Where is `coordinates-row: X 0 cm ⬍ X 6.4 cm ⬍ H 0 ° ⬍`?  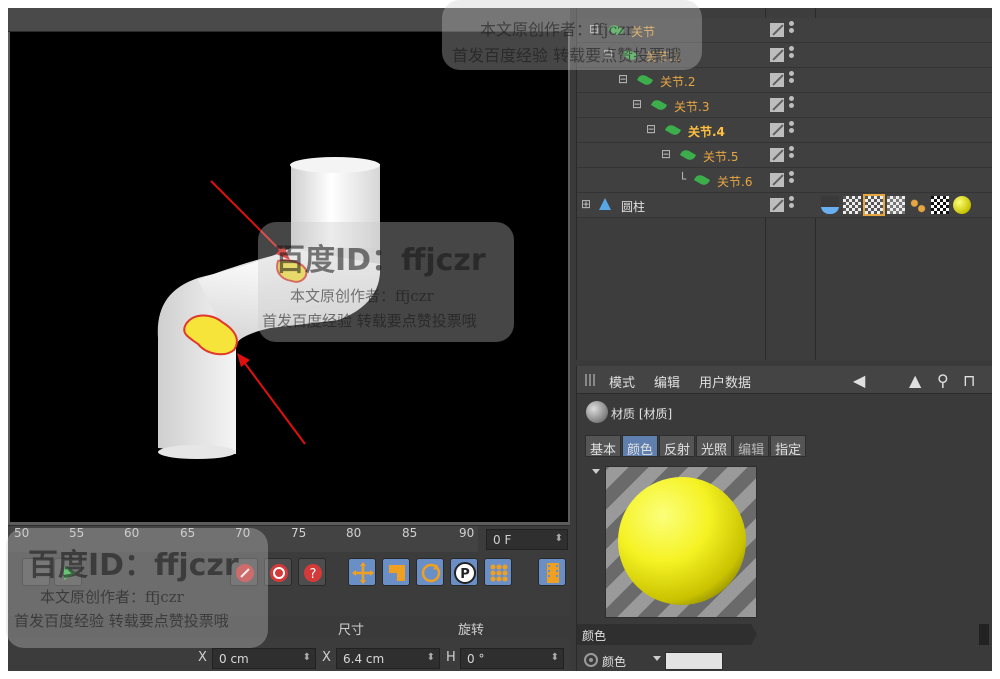 coordinates-row: X 0 cm ⬍ X 6.4 cm ⬍ H 0 ° ⬍ is located at coordinates (289, 658).